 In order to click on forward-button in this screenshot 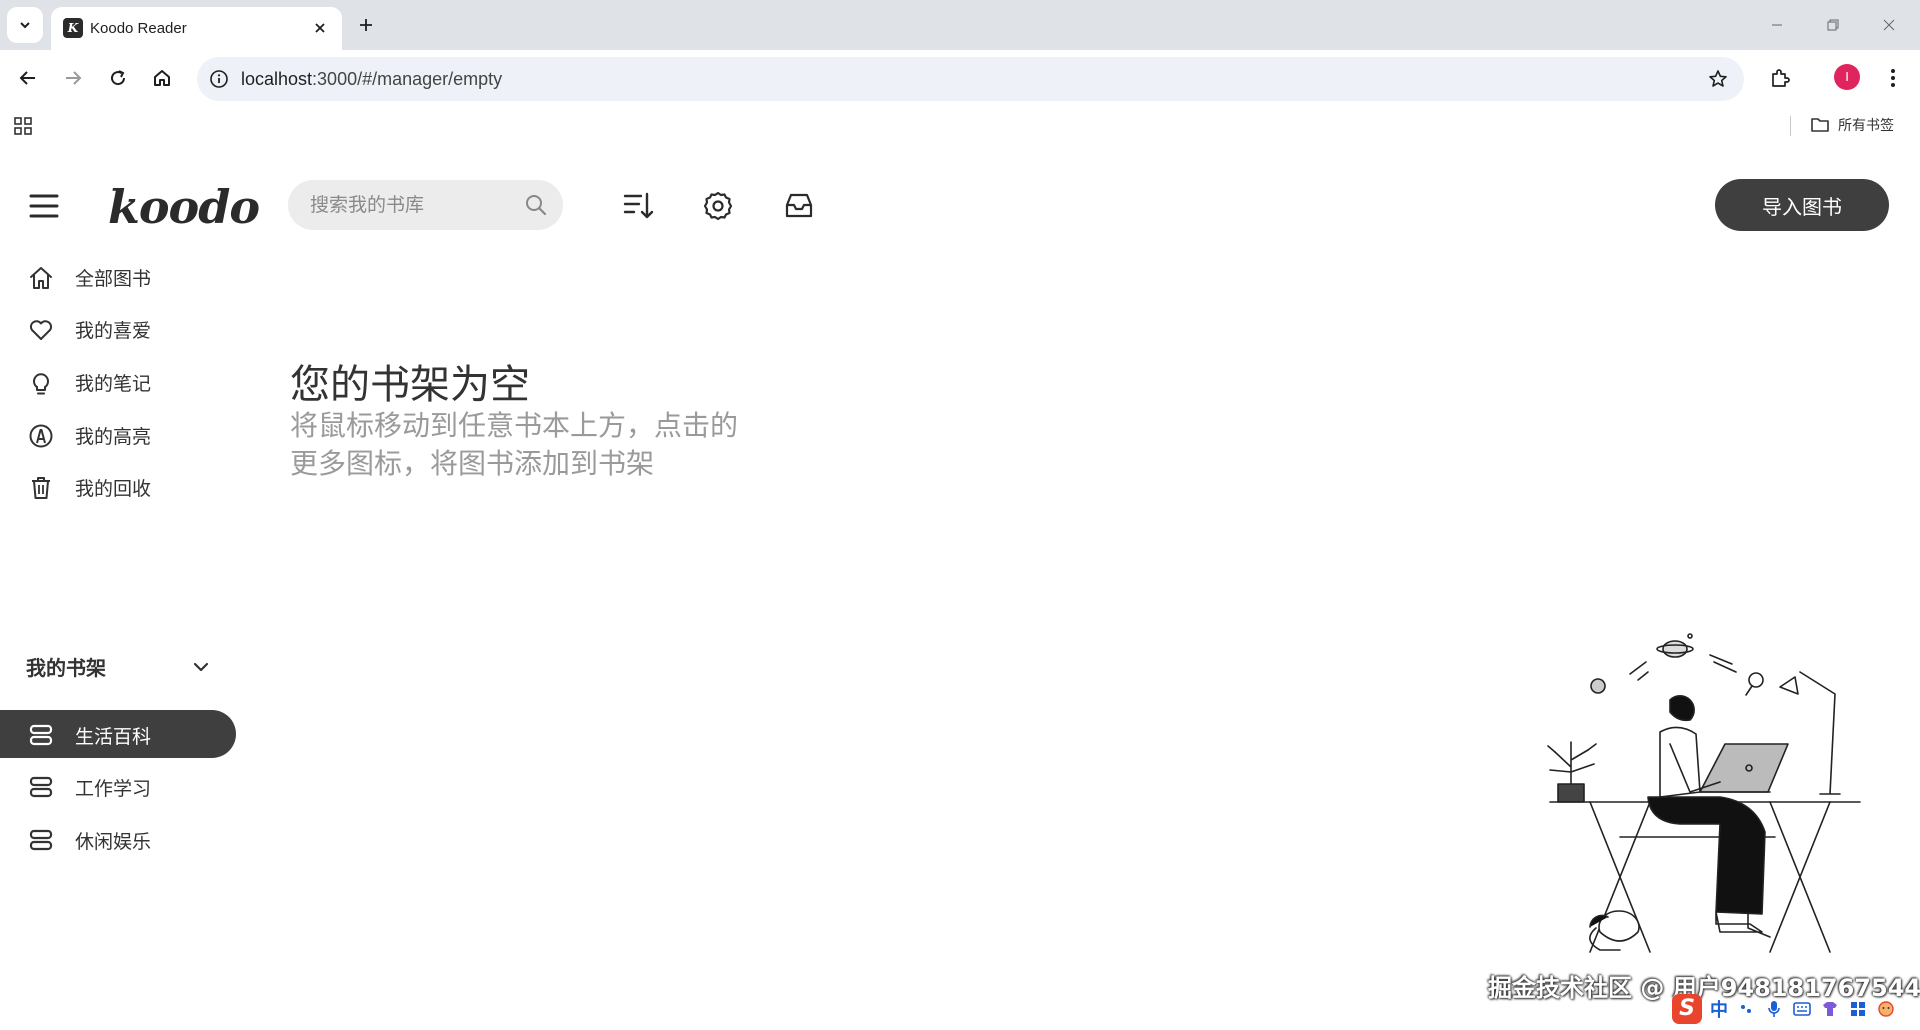, I will do `click(73, 78)`.